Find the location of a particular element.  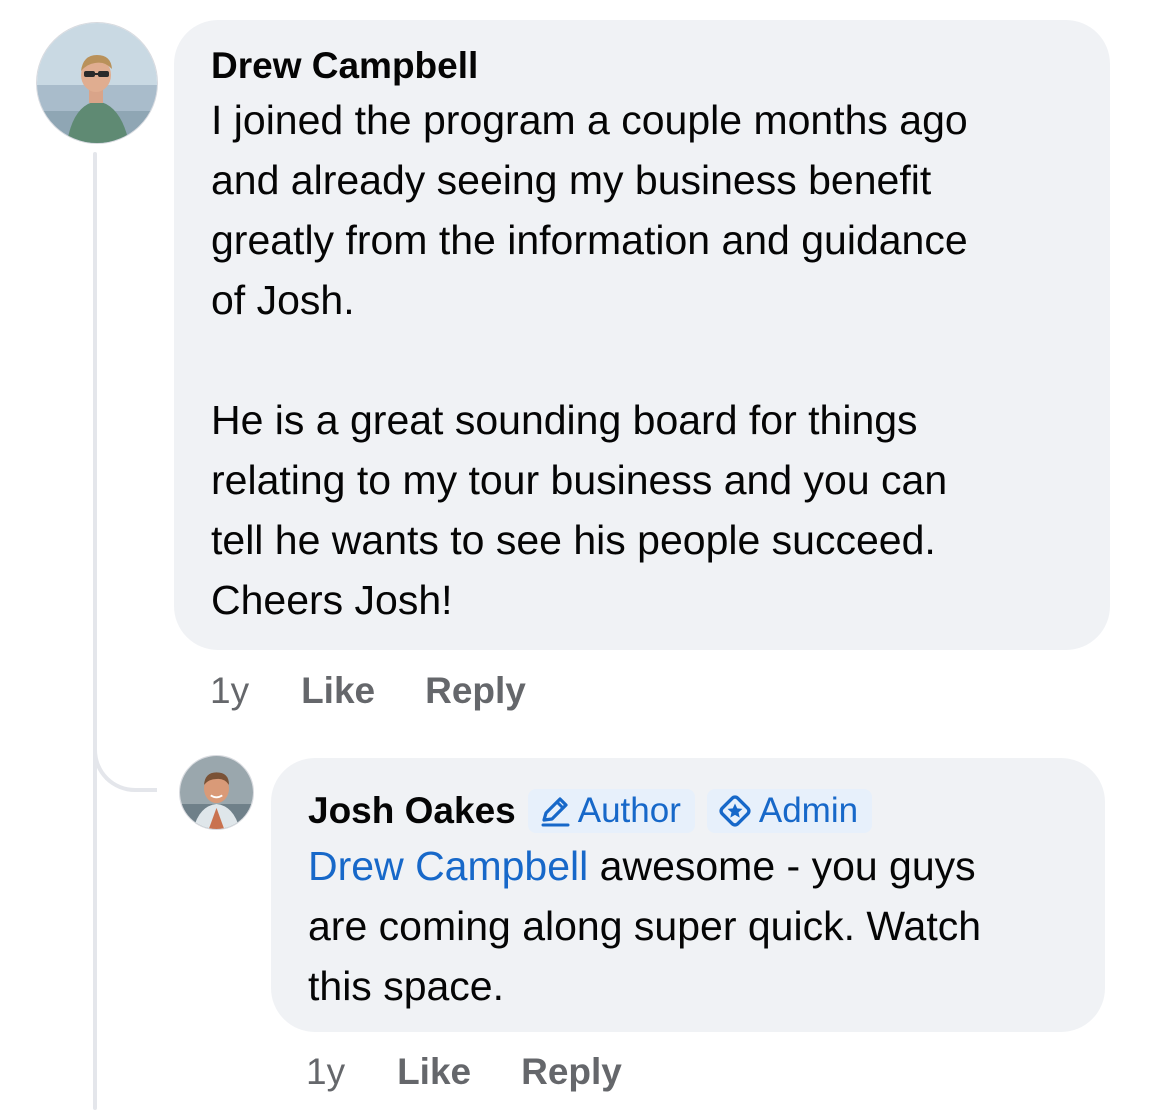

comment-line: I joined the program a couple months ago is located at coordinates (589, 120).